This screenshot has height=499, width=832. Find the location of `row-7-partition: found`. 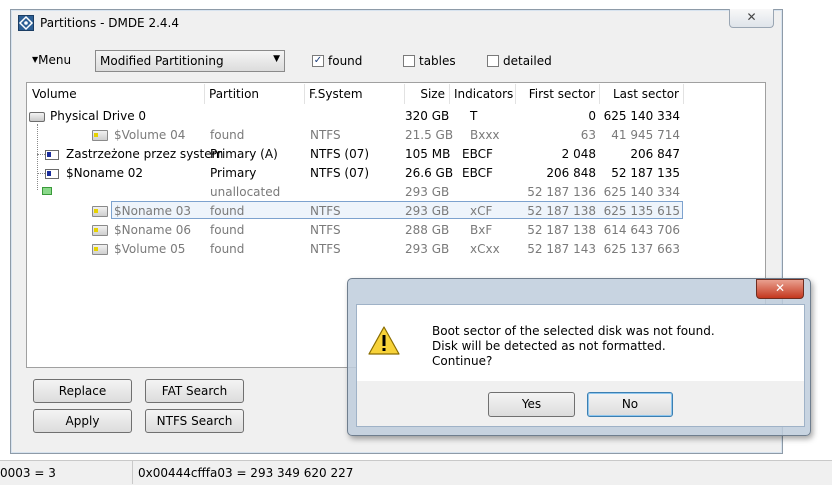

row-7-partition: found is located at coordinates (227, 249).